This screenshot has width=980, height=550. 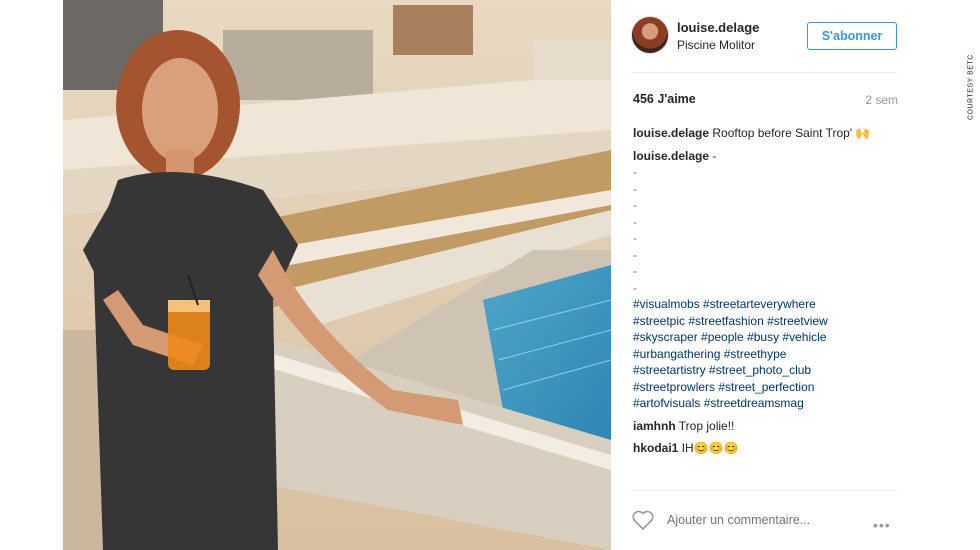 I want to click on hashtag-line: #streetpic #streetfashion #streetview, so click(x=768, y=321).